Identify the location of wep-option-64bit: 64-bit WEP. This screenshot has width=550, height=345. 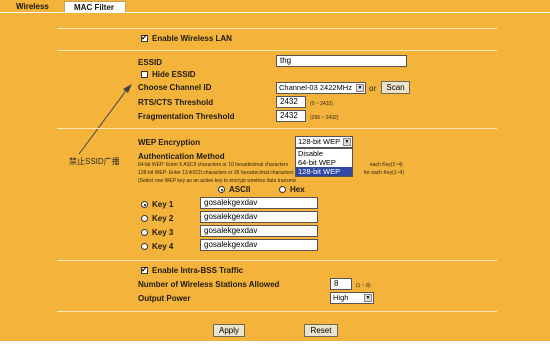
(324, 162).